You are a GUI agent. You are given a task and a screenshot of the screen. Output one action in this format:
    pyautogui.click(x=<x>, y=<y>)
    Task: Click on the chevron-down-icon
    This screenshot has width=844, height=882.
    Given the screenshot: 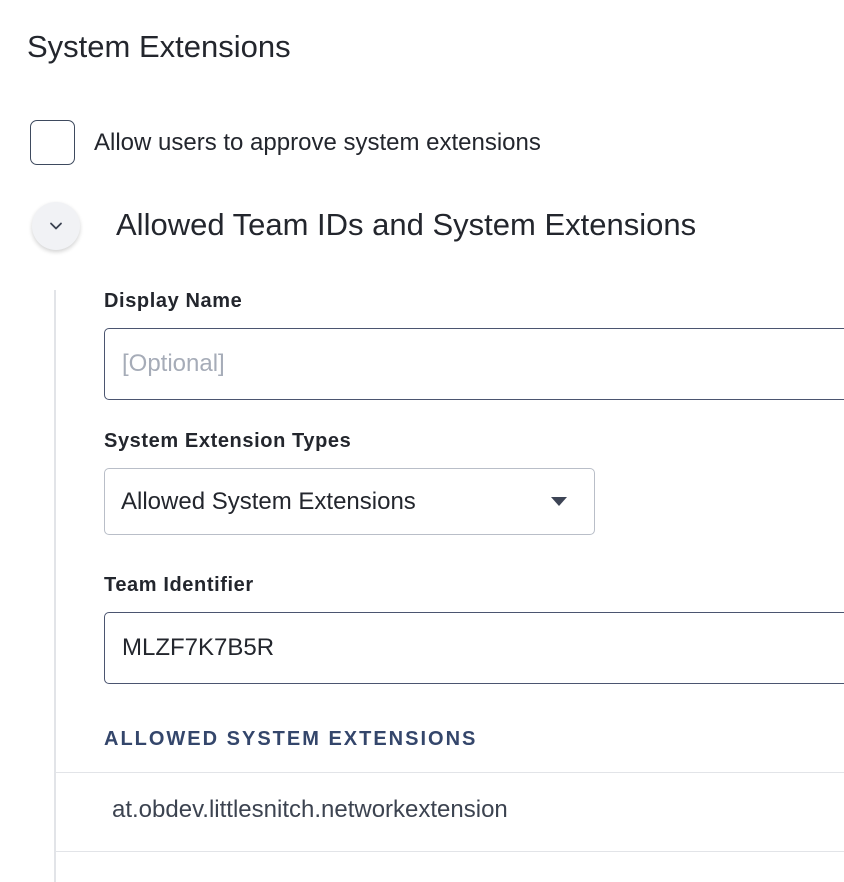 What is the action you would take?
    pyautogui.click(x=56, y=226)
    